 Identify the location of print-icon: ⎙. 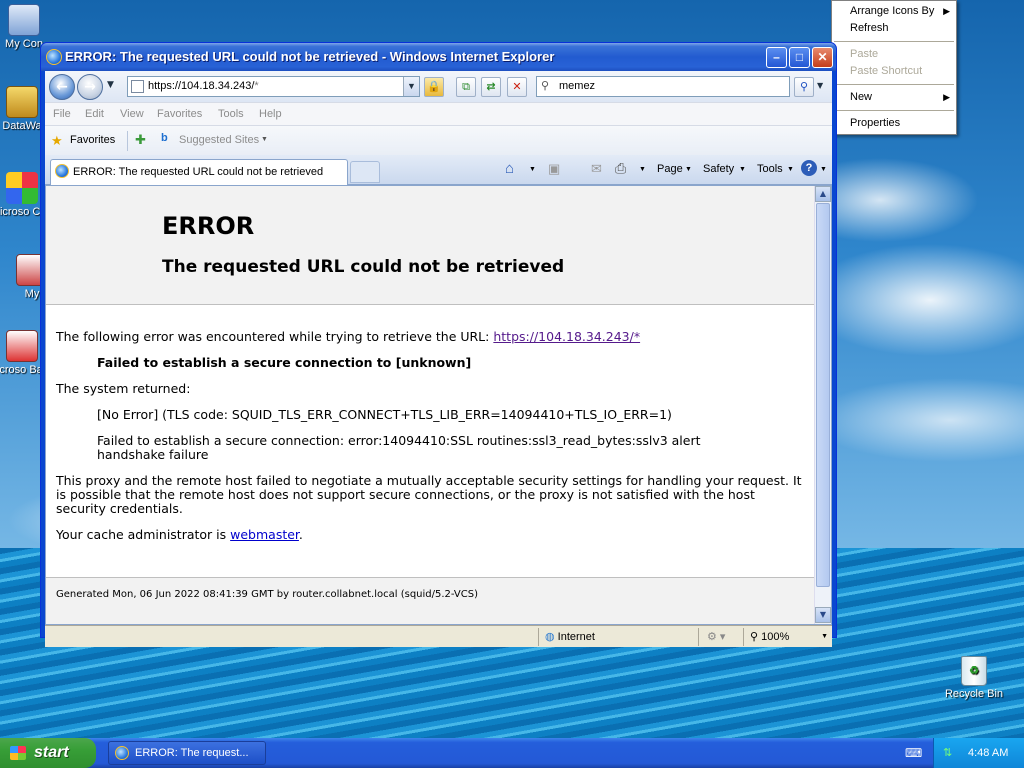
(620, 168).